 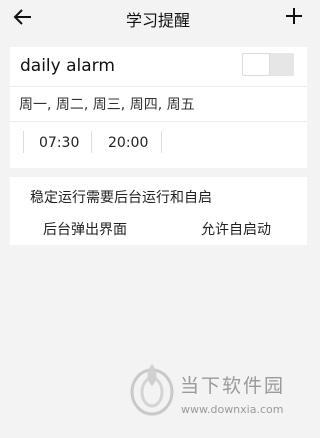 I want to click on alarm-time-1: 07:30, so click(x=59, y=143).